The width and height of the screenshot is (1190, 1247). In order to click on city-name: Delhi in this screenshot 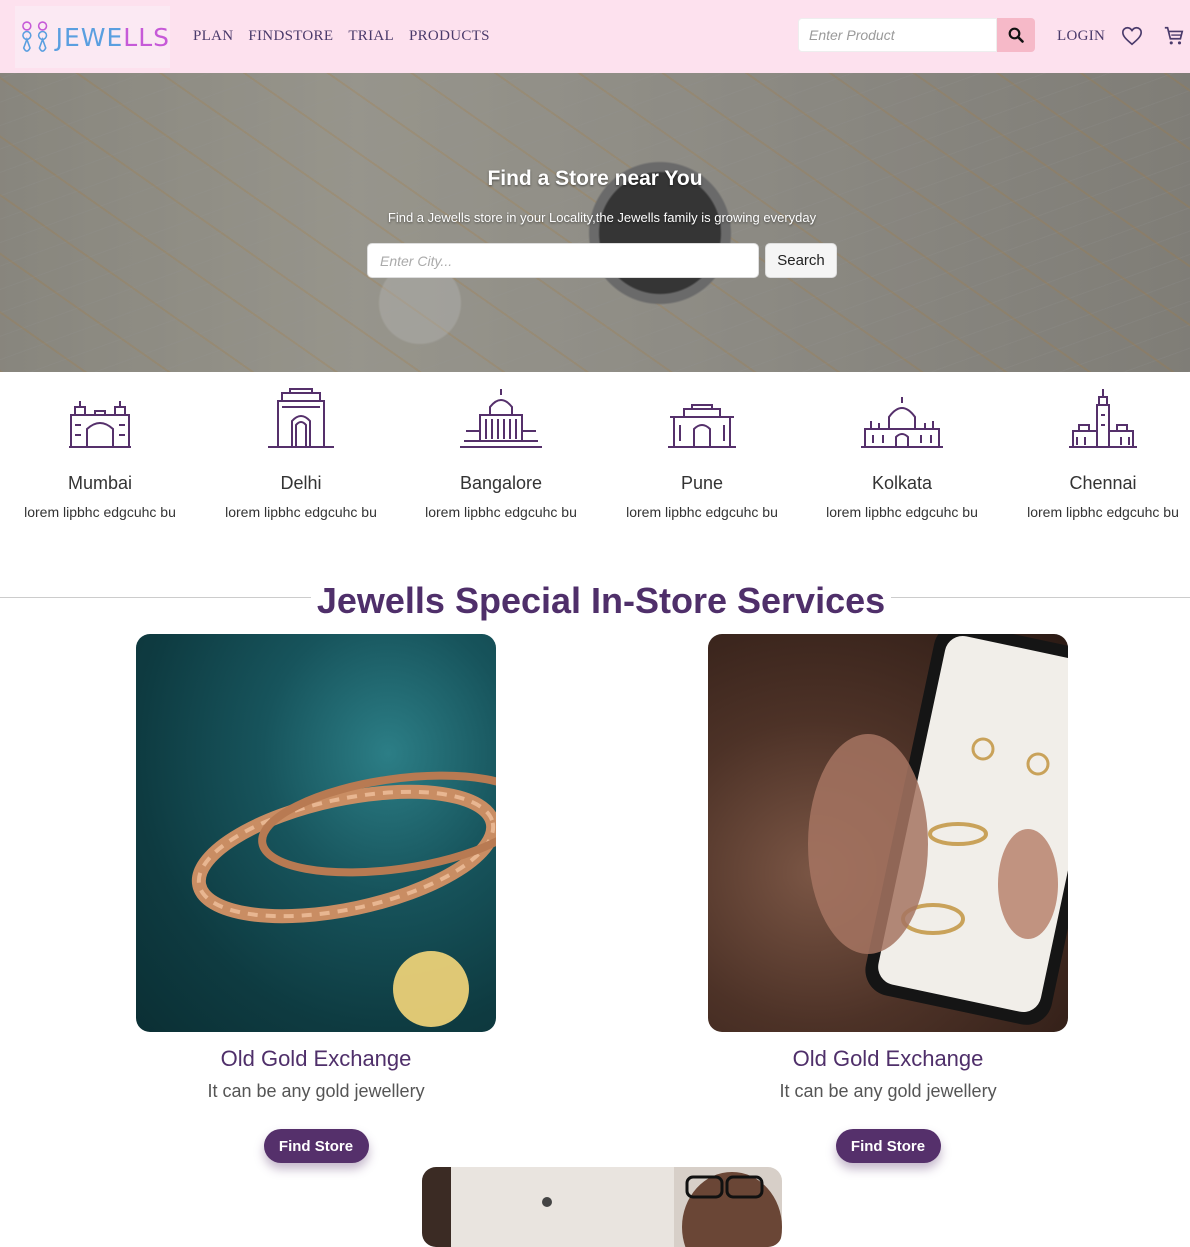, I will do `click(301, 483)`.